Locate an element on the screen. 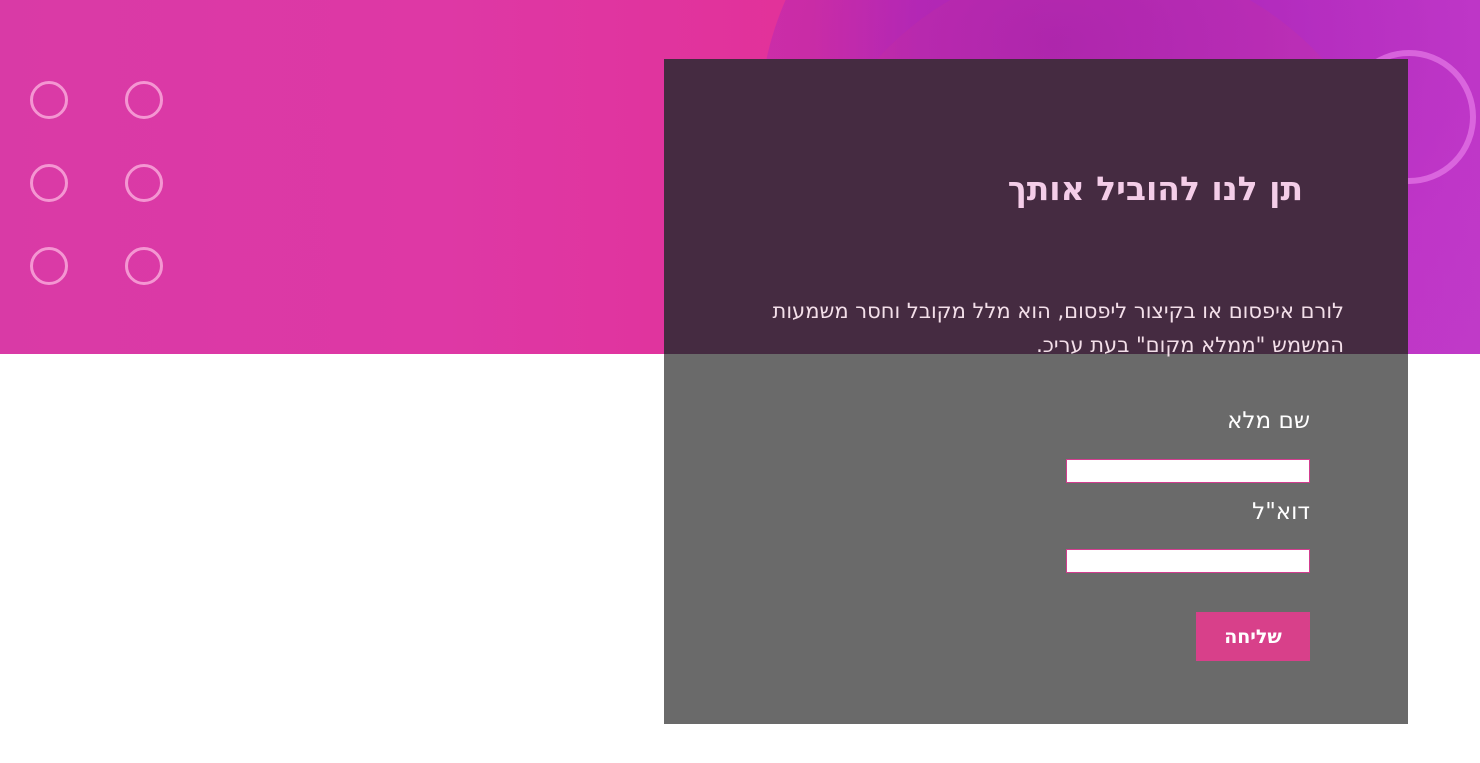  form-title: תן לנו להוביל אותך is located at coordinates (1155, 188).